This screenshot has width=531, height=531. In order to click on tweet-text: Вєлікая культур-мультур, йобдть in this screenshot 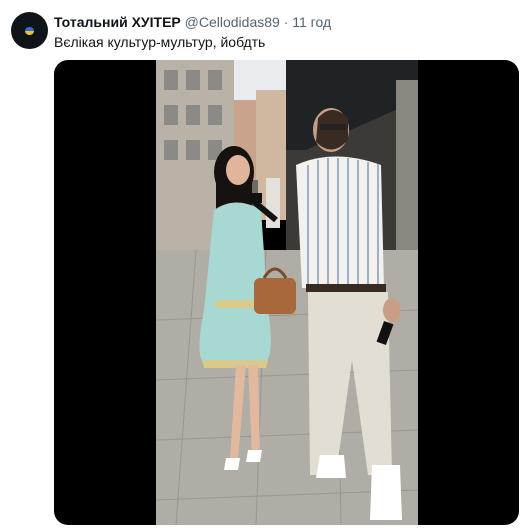, I will do `click(160, 42)`.